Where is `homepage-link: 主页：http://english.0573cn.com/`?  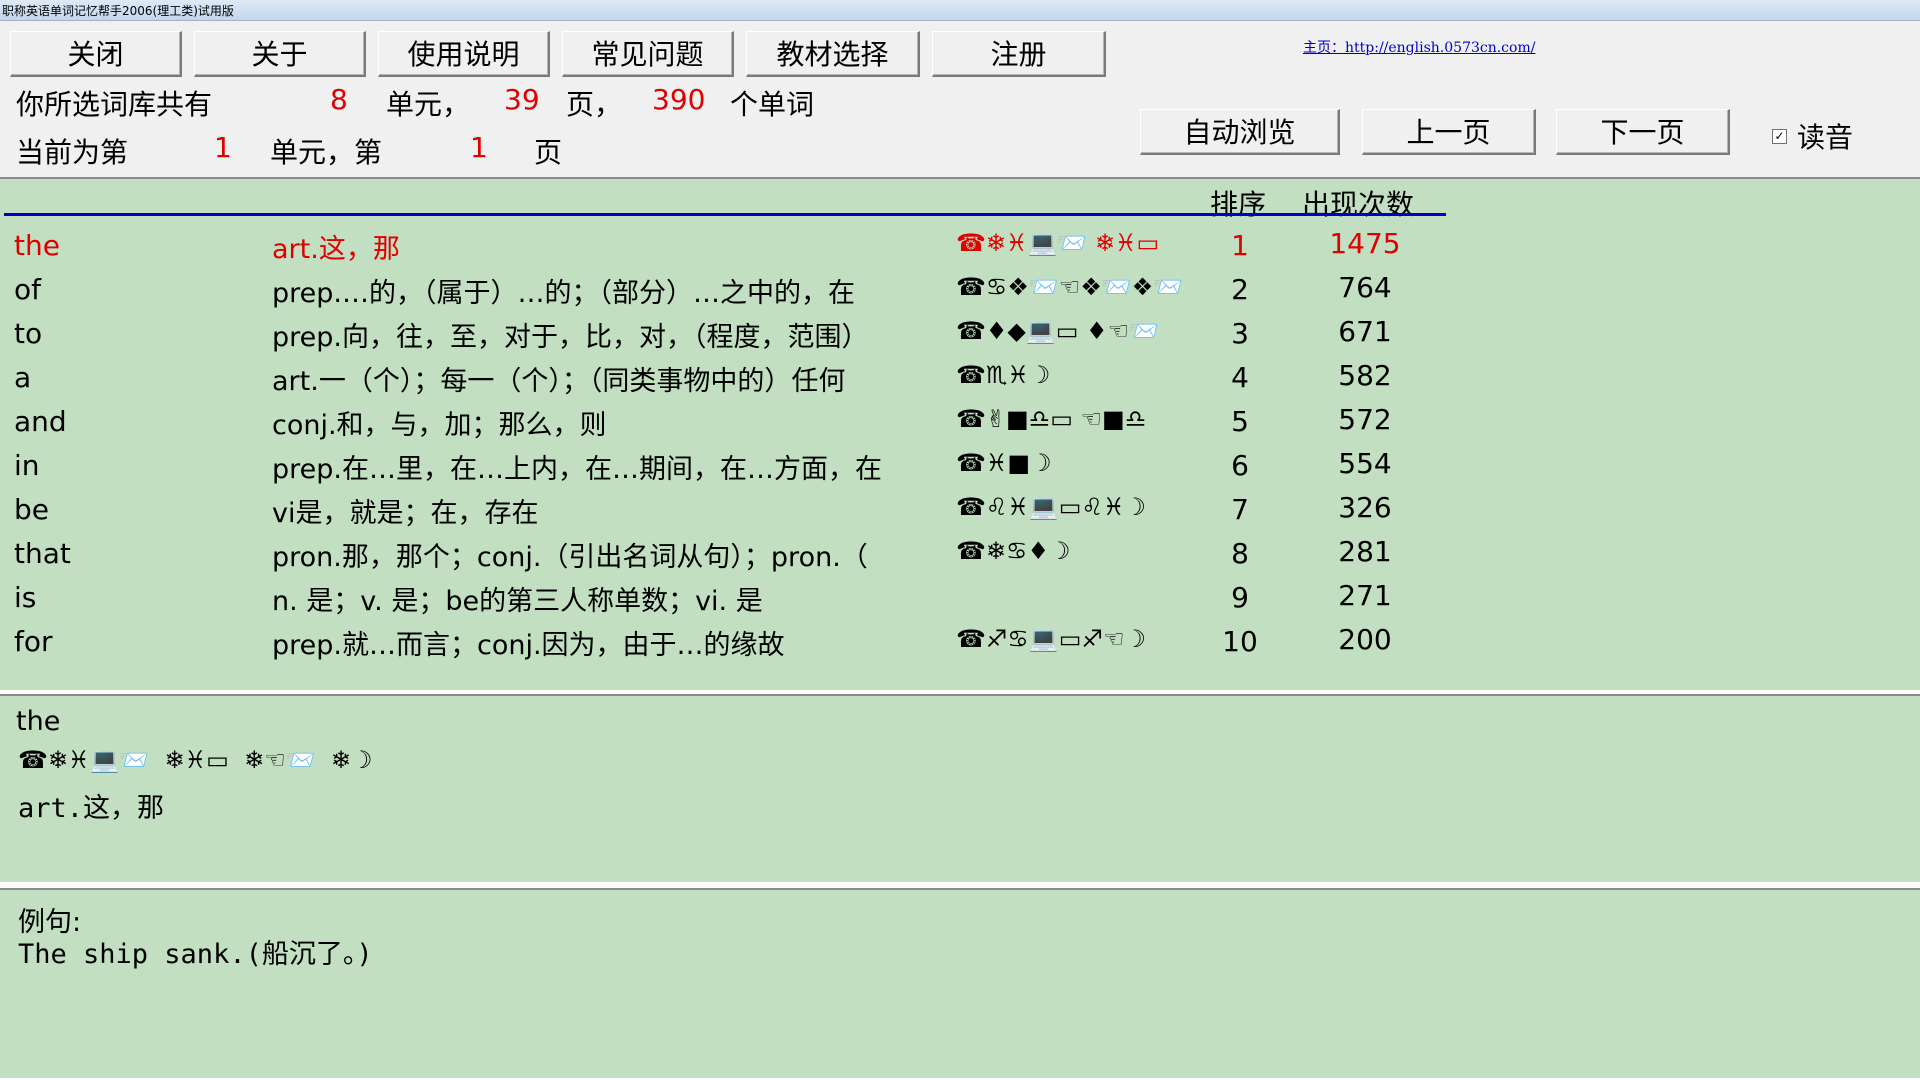
homepage-link: 主页：http://english.0573cn.com/ is located at coordinates (1419, 47).